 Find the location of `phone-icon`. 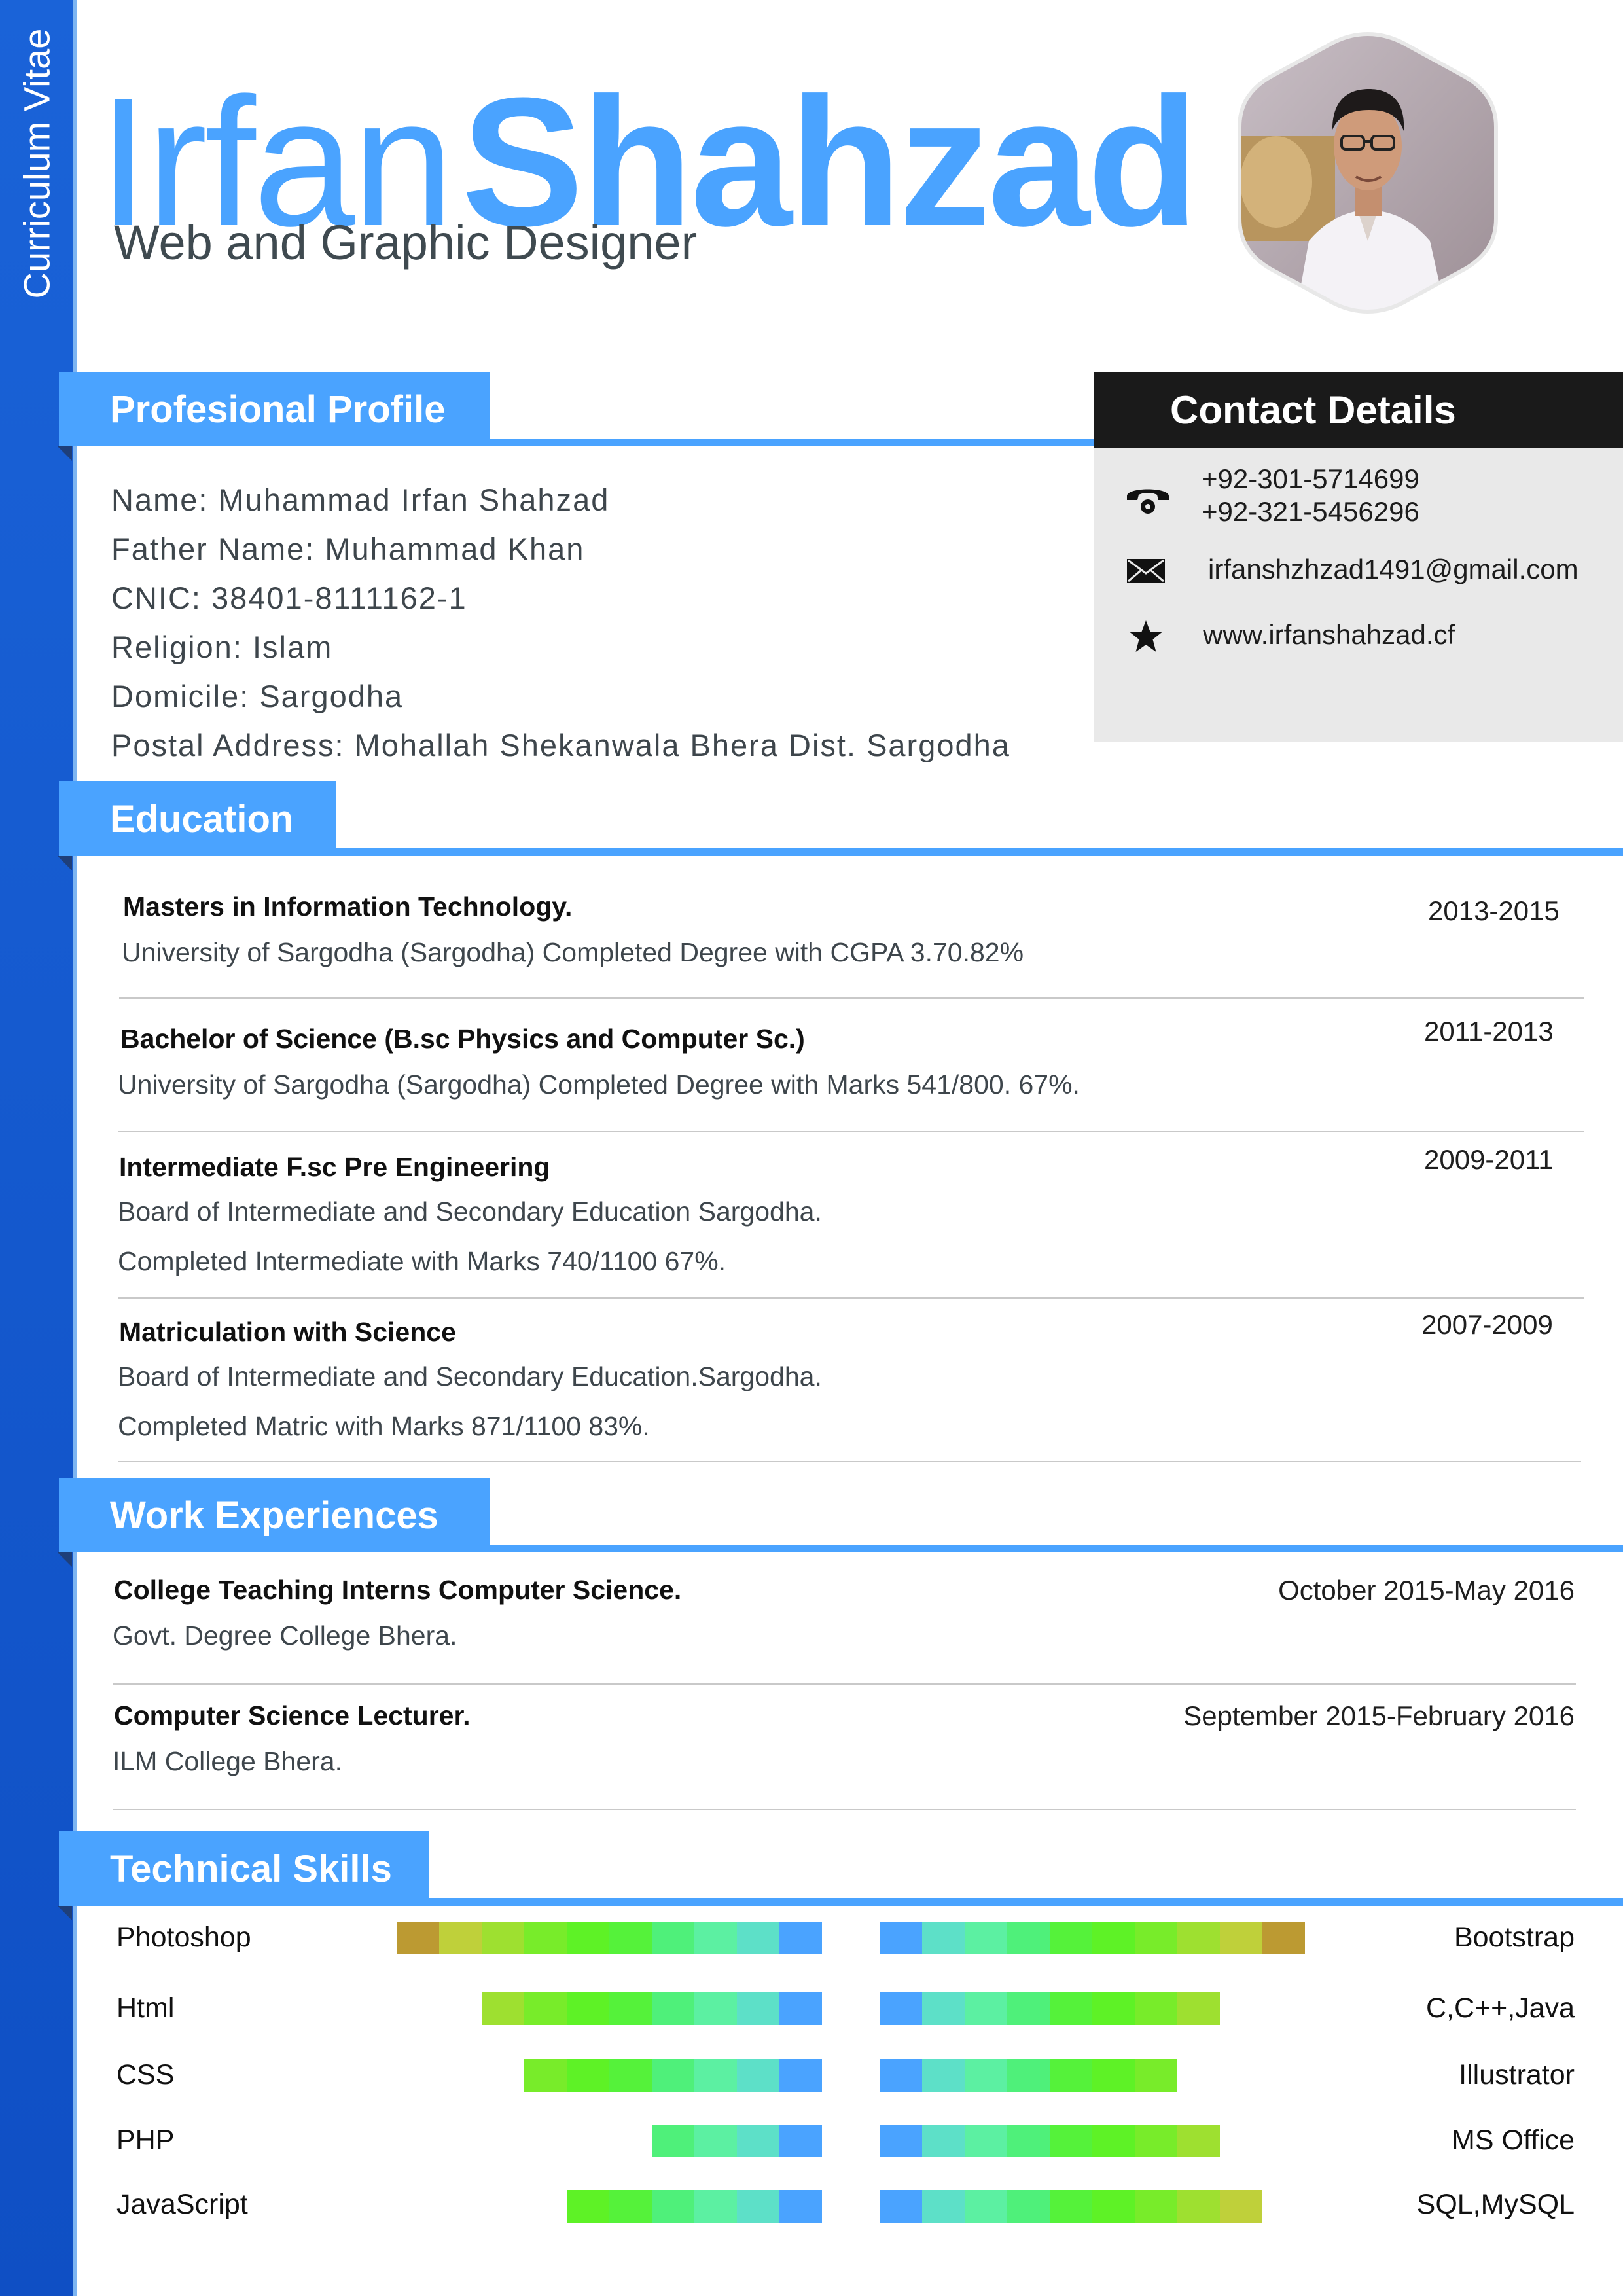

phone-icon is located at coordinates (1148, 501).